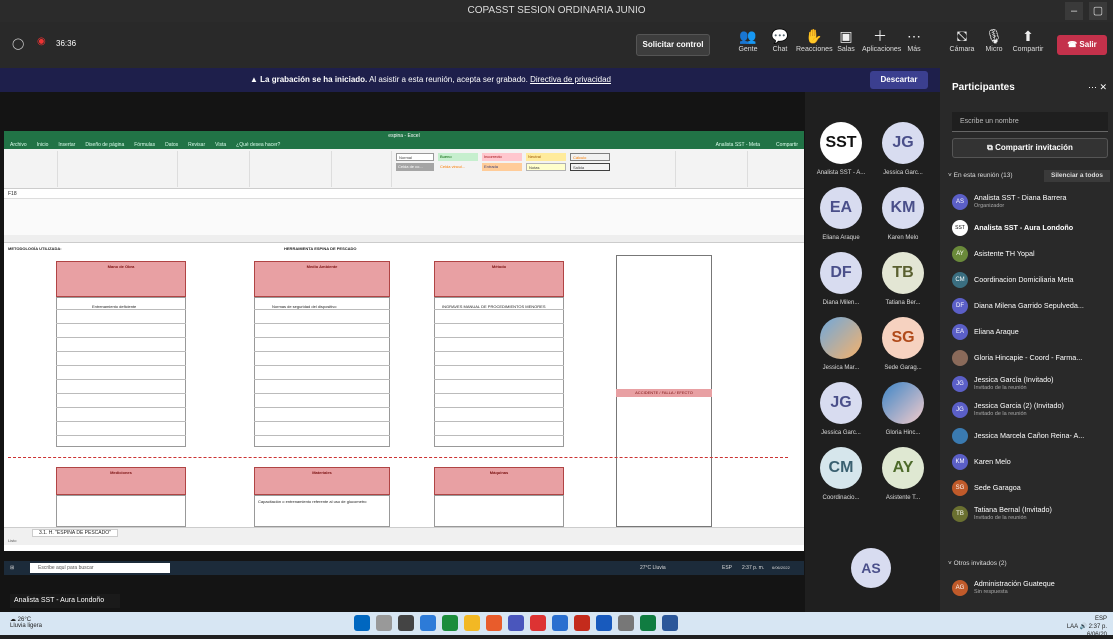 This screenshot has width=1113, height=639. What do you see at coordinates (960, 410) in the screenshot?
I see `avatar: JG` at bounding box center [960, 410].